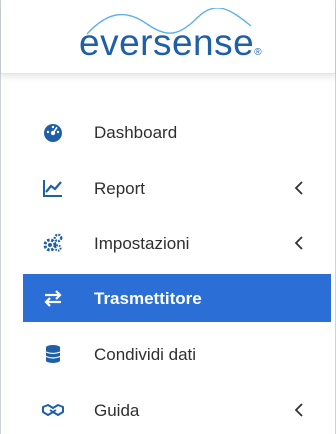 The width and height of the screenshot is (336, 434). Describe the element at coordinates (120, 188) in the screenshot. I see `sidebar-item-label: Report` at that location.